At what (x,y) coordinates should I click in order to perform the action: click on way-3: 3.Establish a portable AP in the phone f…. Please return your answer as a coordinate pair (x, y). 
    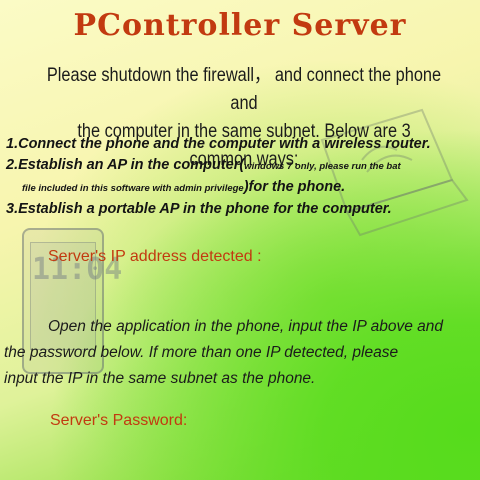
    Looking at the image, I should click on (199, 209).